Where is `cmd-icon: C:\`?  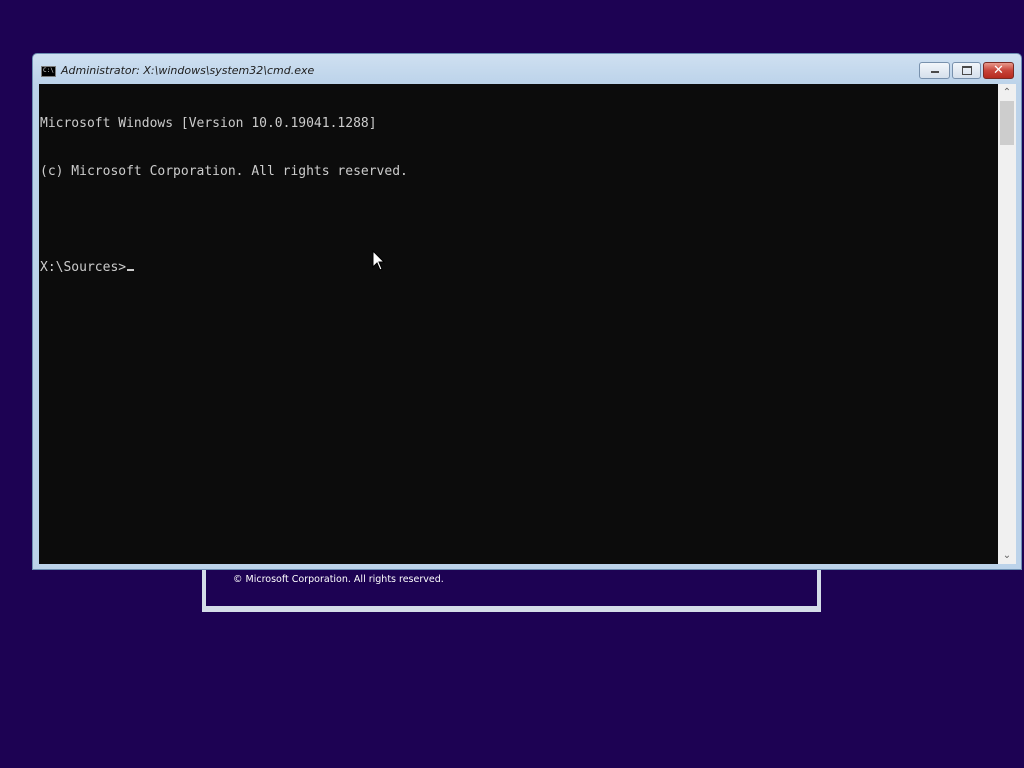 cmd-icon: C:\ is located at coordinates (48, 71).